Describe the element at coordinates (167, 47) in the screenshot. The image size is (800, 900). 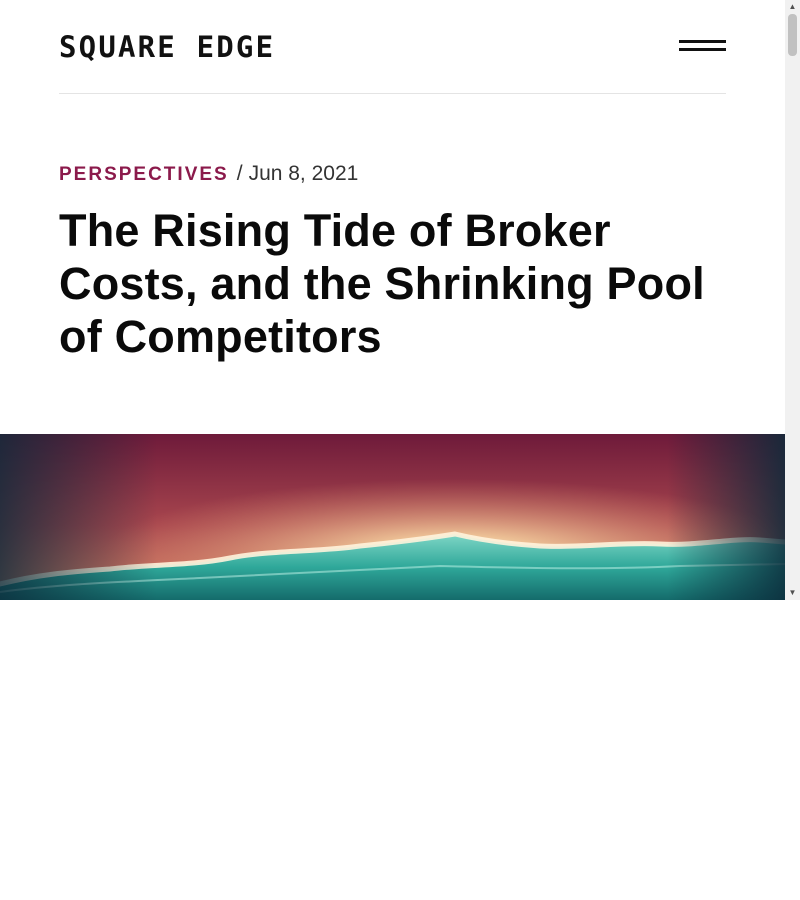
I see `site-logo: SQUARE EDGE` at that location.